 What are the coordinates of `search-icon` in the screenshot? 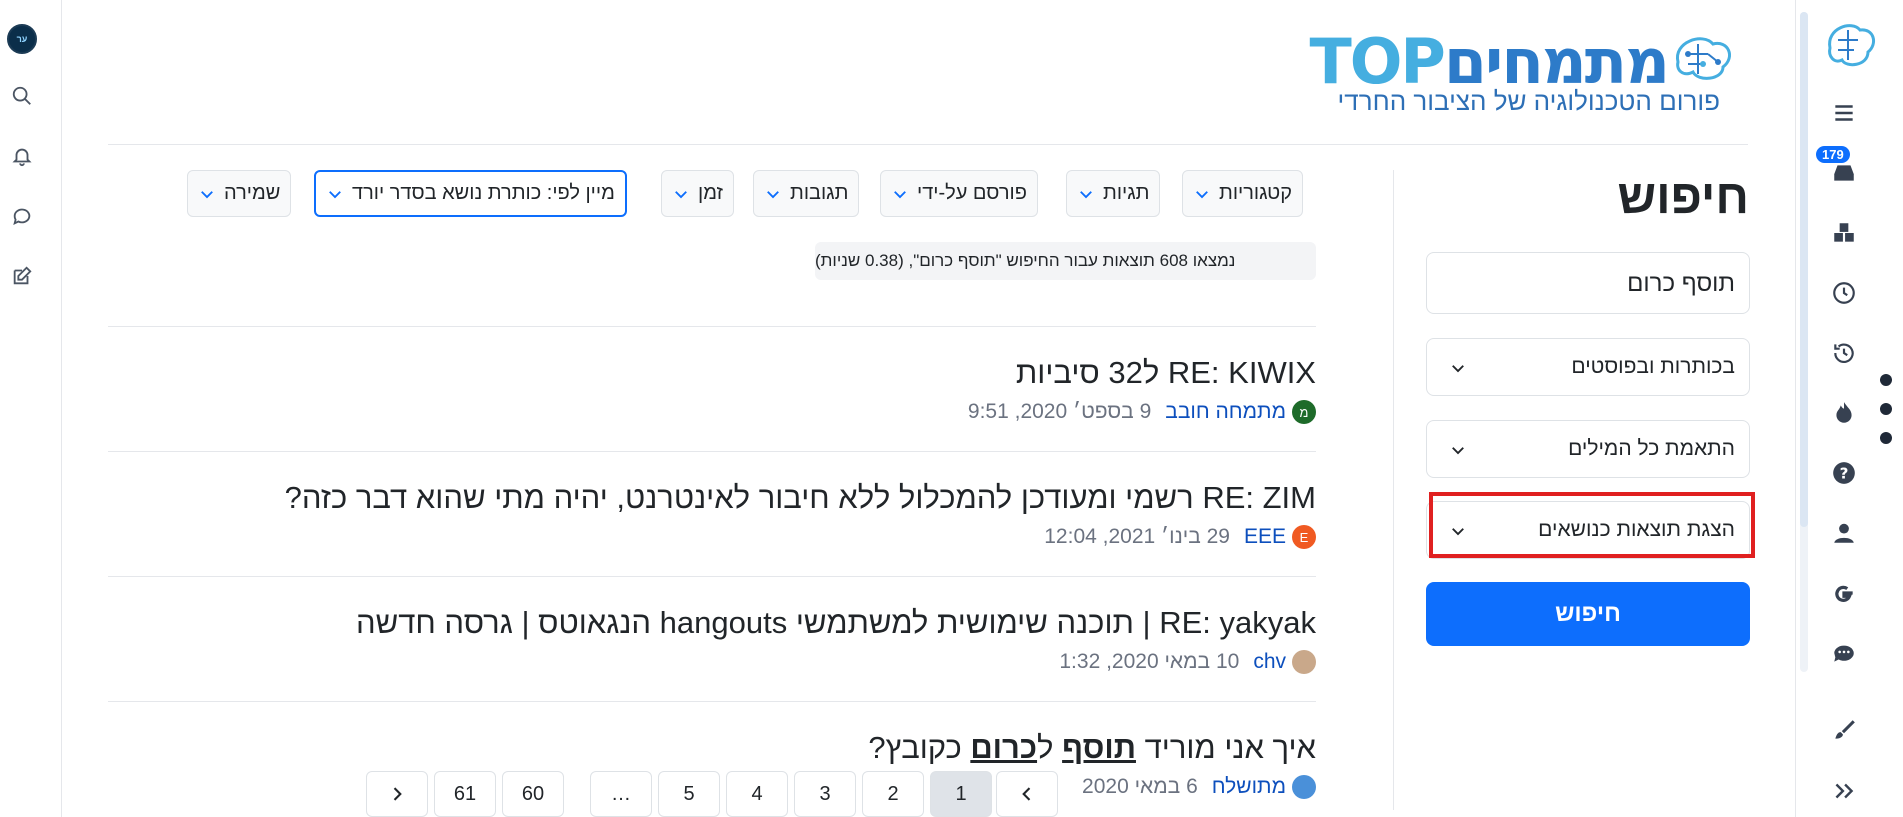 It's located at (22, 96).